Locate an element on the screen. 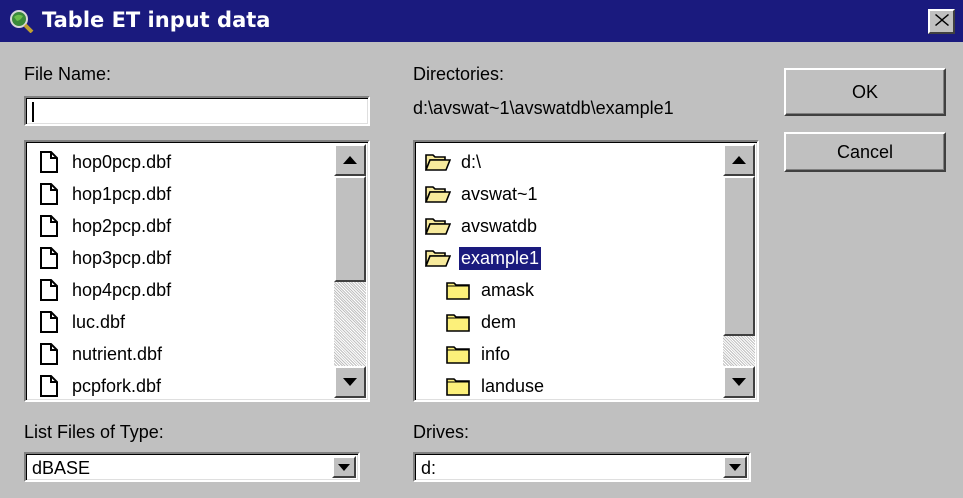  file-name-label: File Name: is located at coordinates (68, 74).